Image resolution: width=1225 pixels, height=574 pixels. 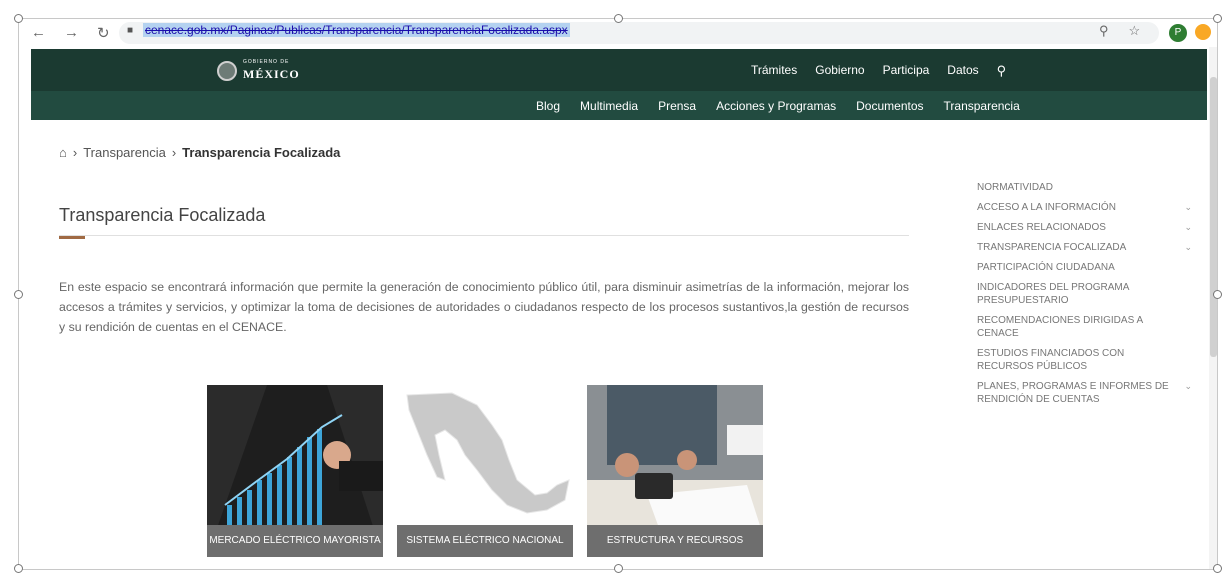 I want to click on sidebar-item-transparencia-focalizada: Transparencia focalizada ⌄, so click(x=1084, y=247).